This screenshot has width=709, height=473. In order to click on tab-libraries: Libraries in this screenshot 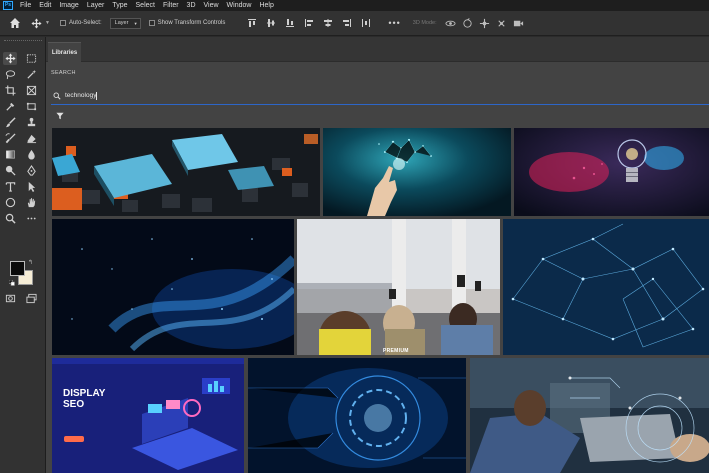, I will do `click(64, 52)`.